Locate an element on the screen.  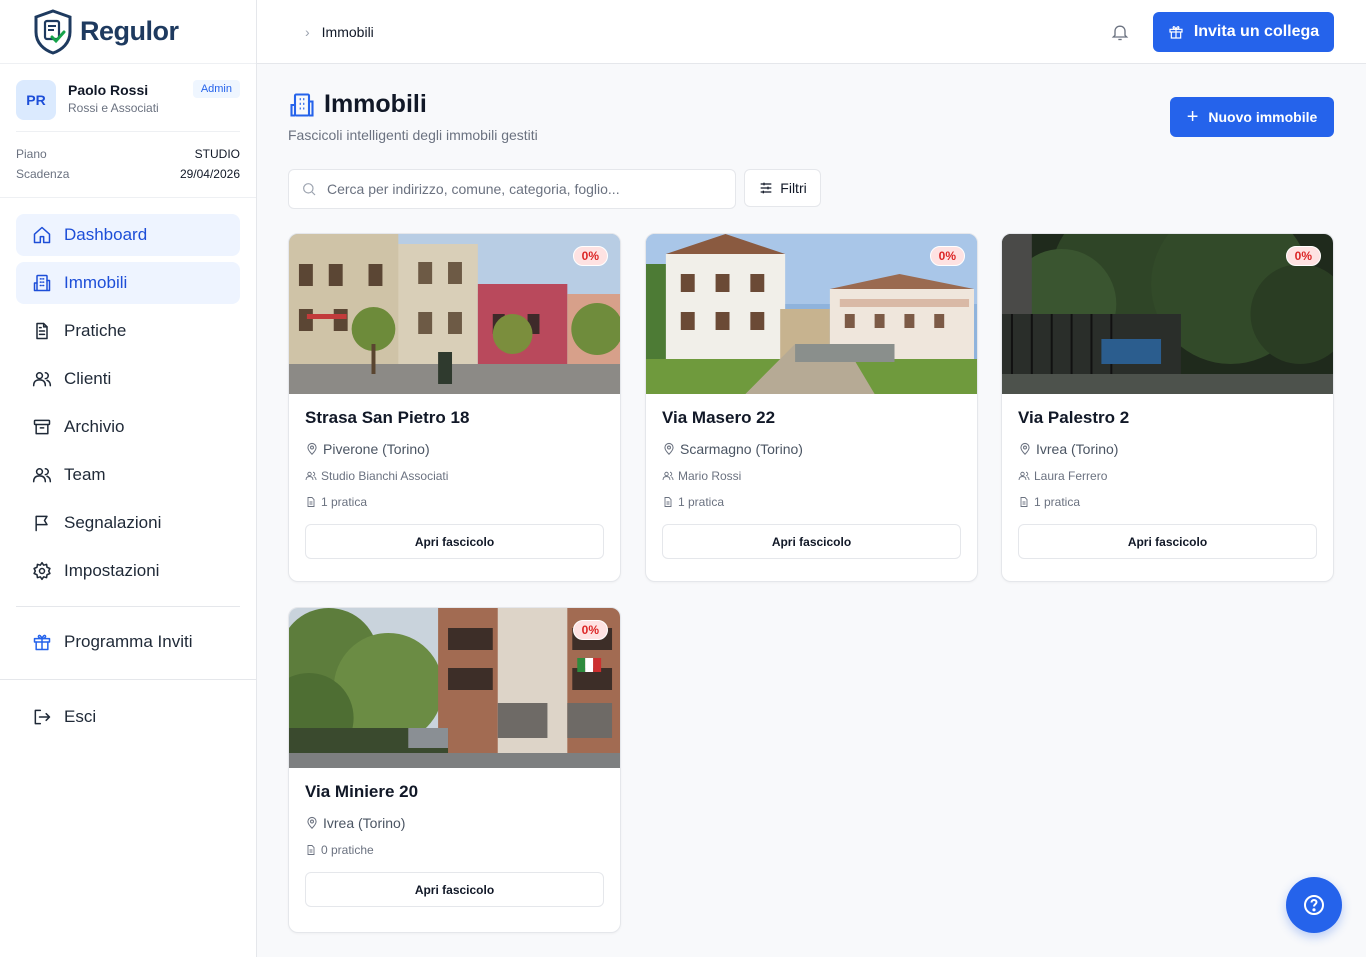
user-org: Rossi e Associati is located at coordinates (113, 108).